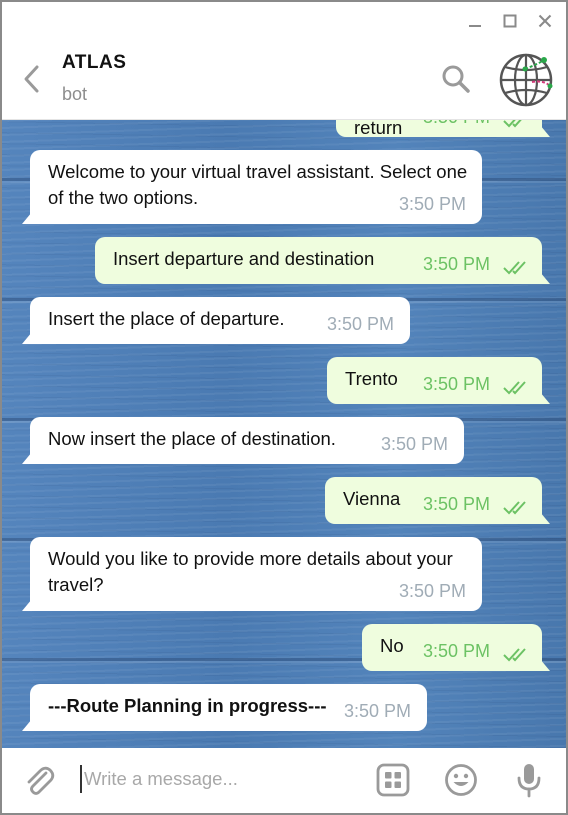 This screenshot has height=815, width=568. I want to click on message-text: Insert the place of departure., so click(166, 318).